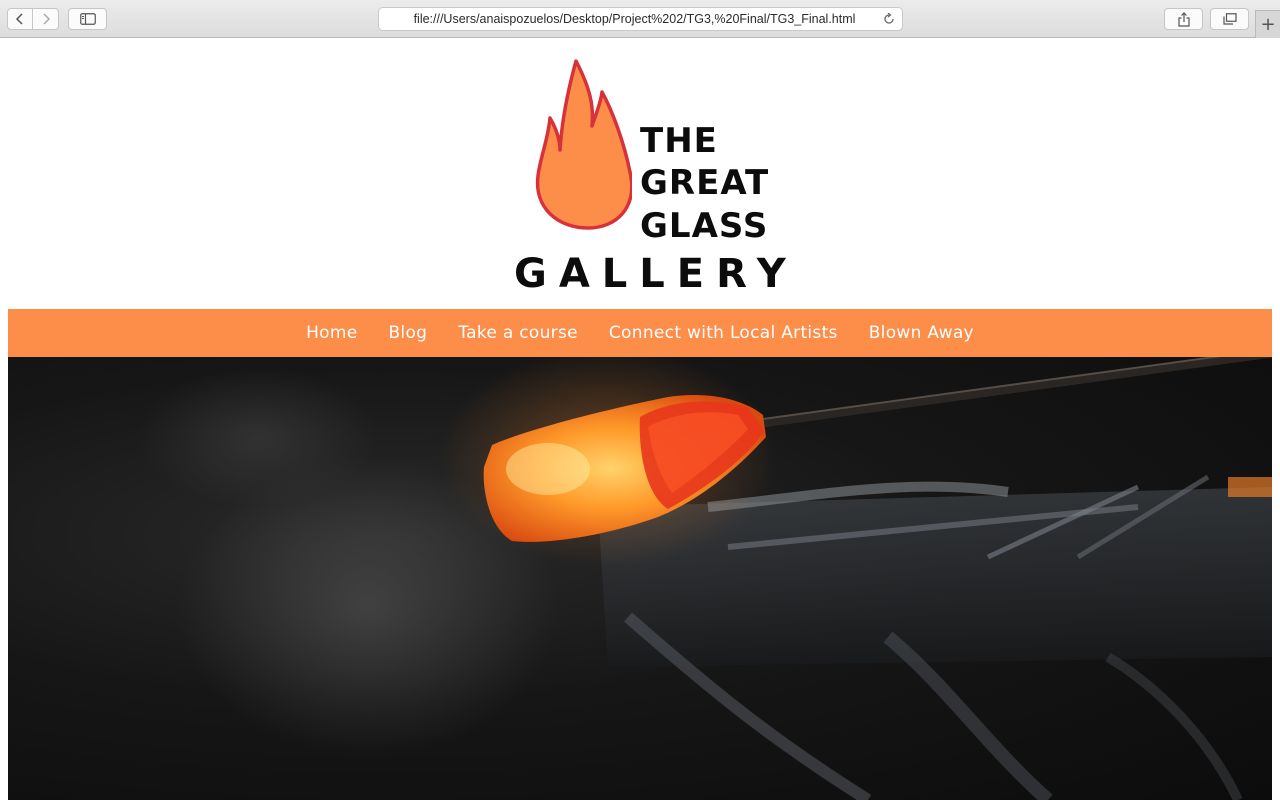 This screenshot has width=1280, height=800. Describe the element at coordinates (656, 274) in the screenshot. I see `logo-text-gallery: GALLERY` at that location.